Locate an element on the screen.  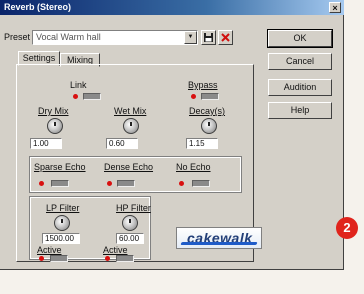
dense-echo-toggle is located at coordinates (126, 183).